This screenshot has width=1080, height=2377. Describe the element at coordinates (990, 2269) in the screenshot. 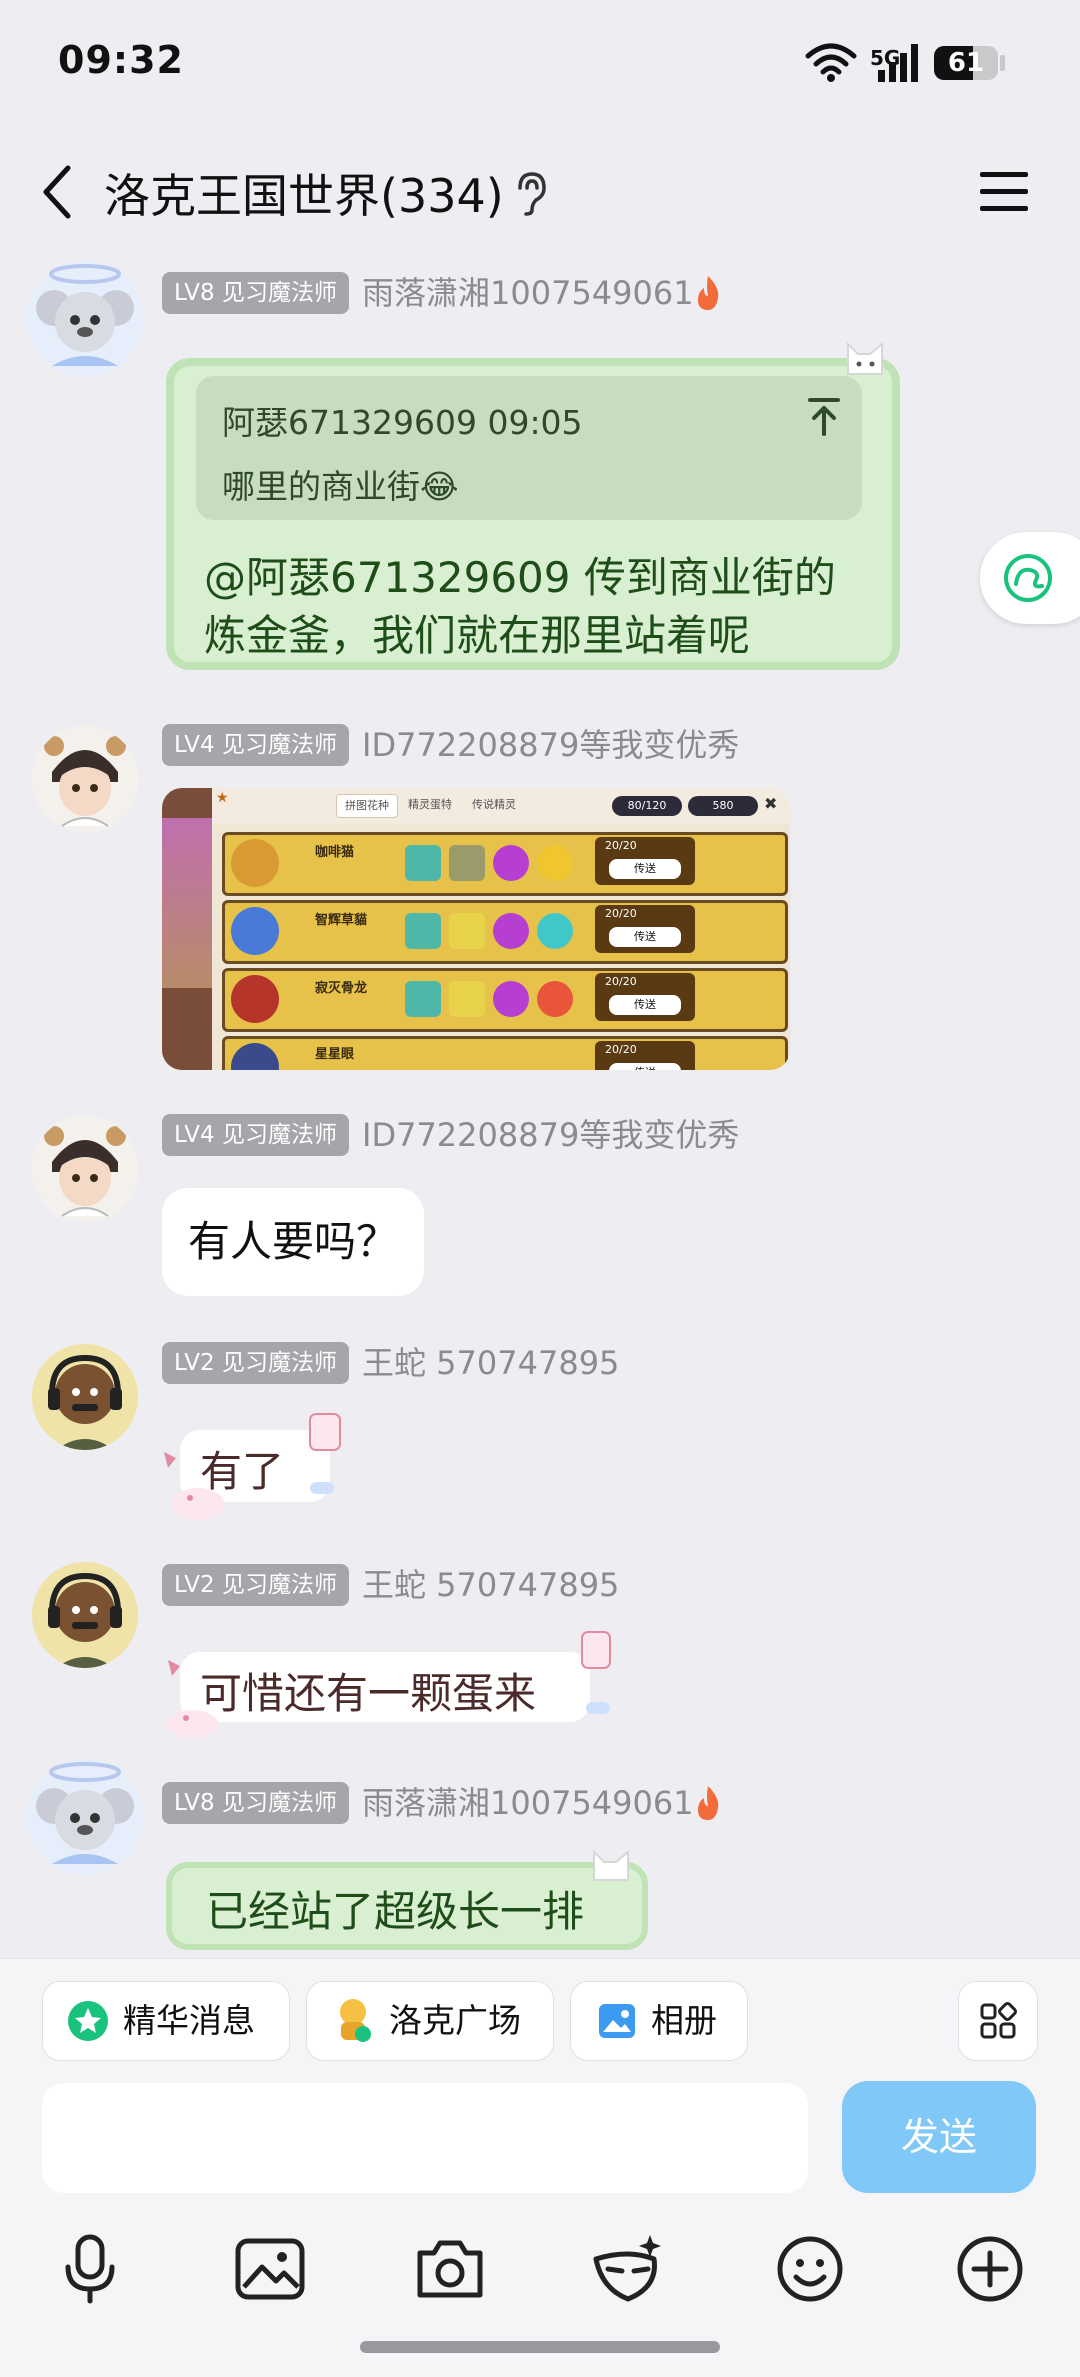

I see `plus-icon` at that location.